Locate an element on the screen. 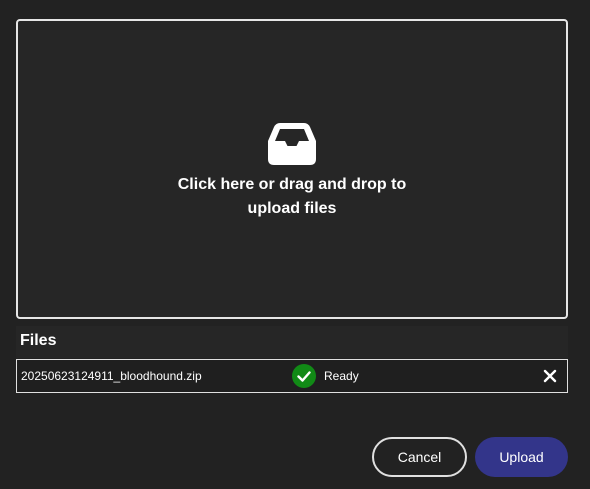  inbox-icon is located at coordinates (292, 144).